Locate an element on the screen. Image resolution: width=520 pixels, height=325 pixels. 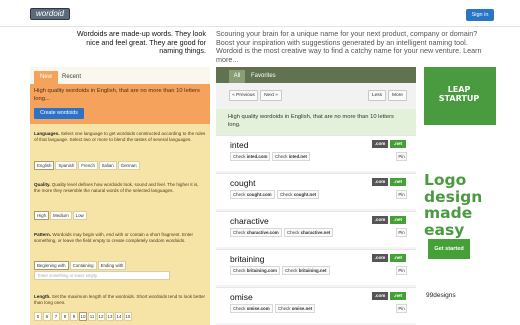
tab-recent: Recent is located at coordinates (71, 77).